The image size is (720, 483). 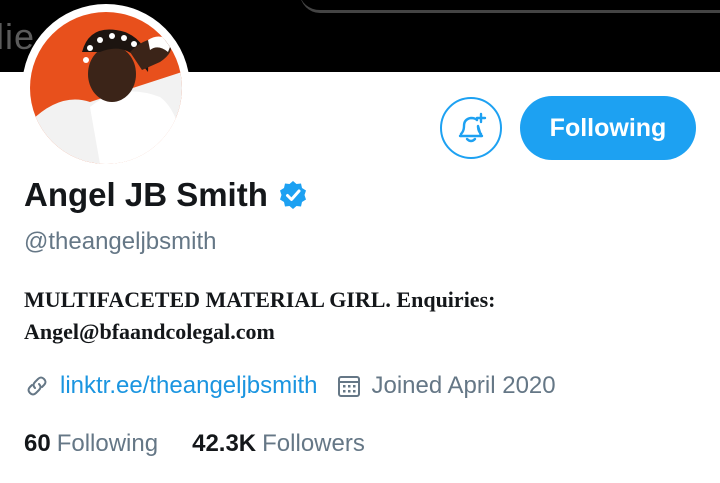 I want to click on profile-avatar, so click(x=106, y=88).